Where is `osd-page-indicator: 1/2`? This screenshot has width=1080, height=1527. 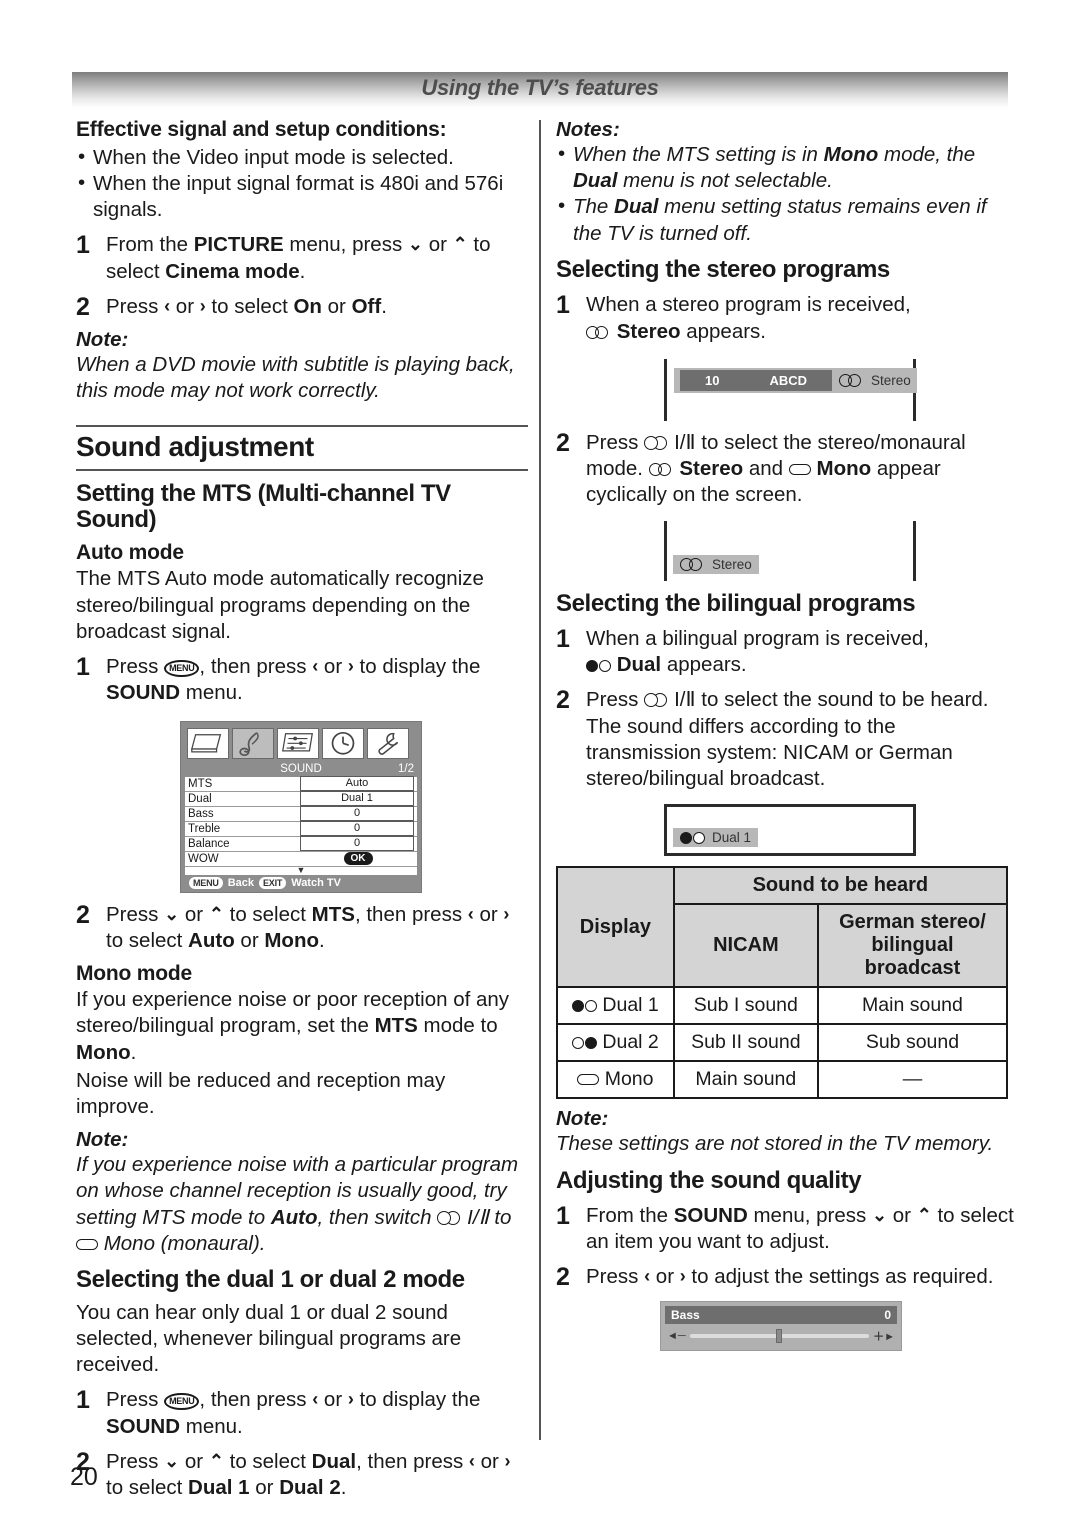 osd-page-indicator: 1/2 is located at coordinates (406, 768).